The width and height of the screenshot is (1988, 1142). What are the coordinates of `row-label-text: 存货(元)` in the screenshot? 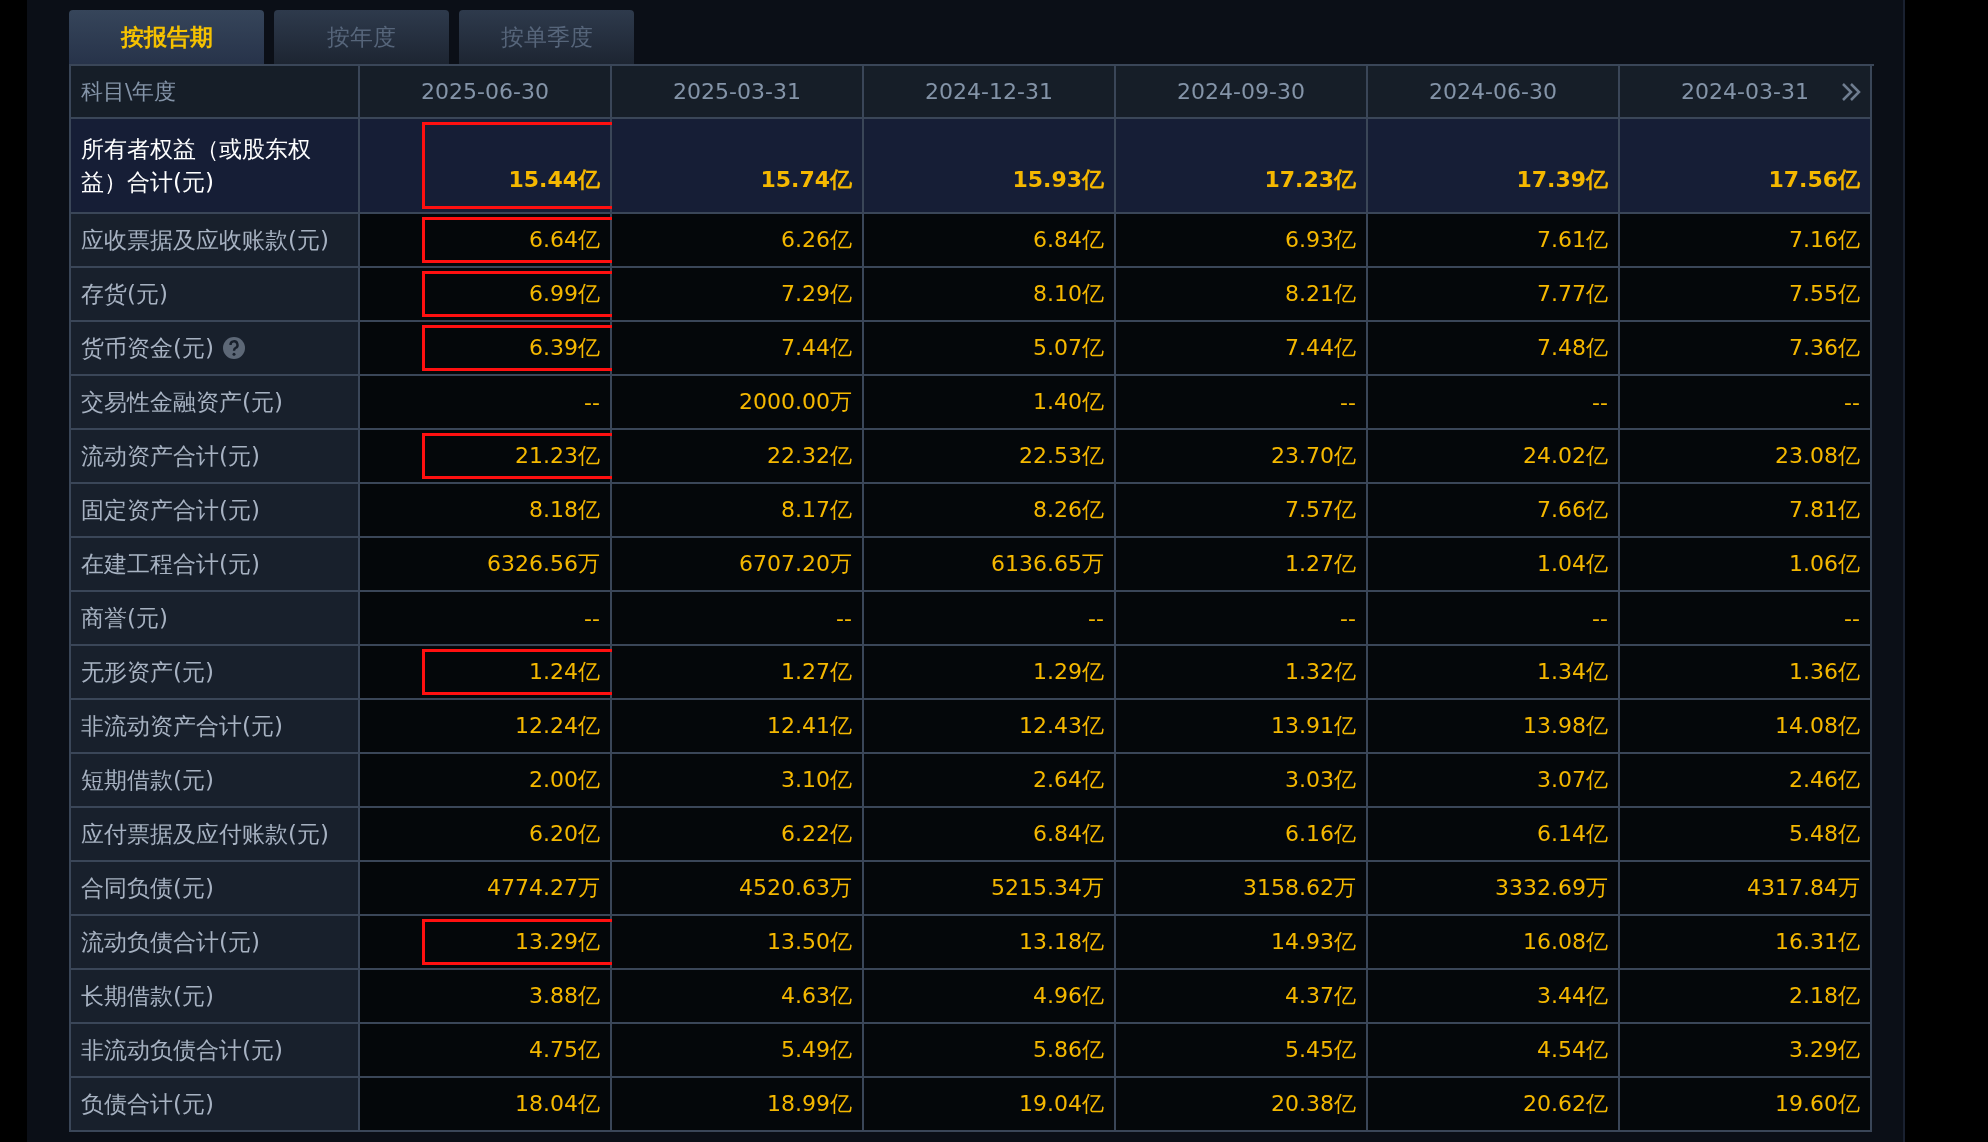 It's located at (124, 294).